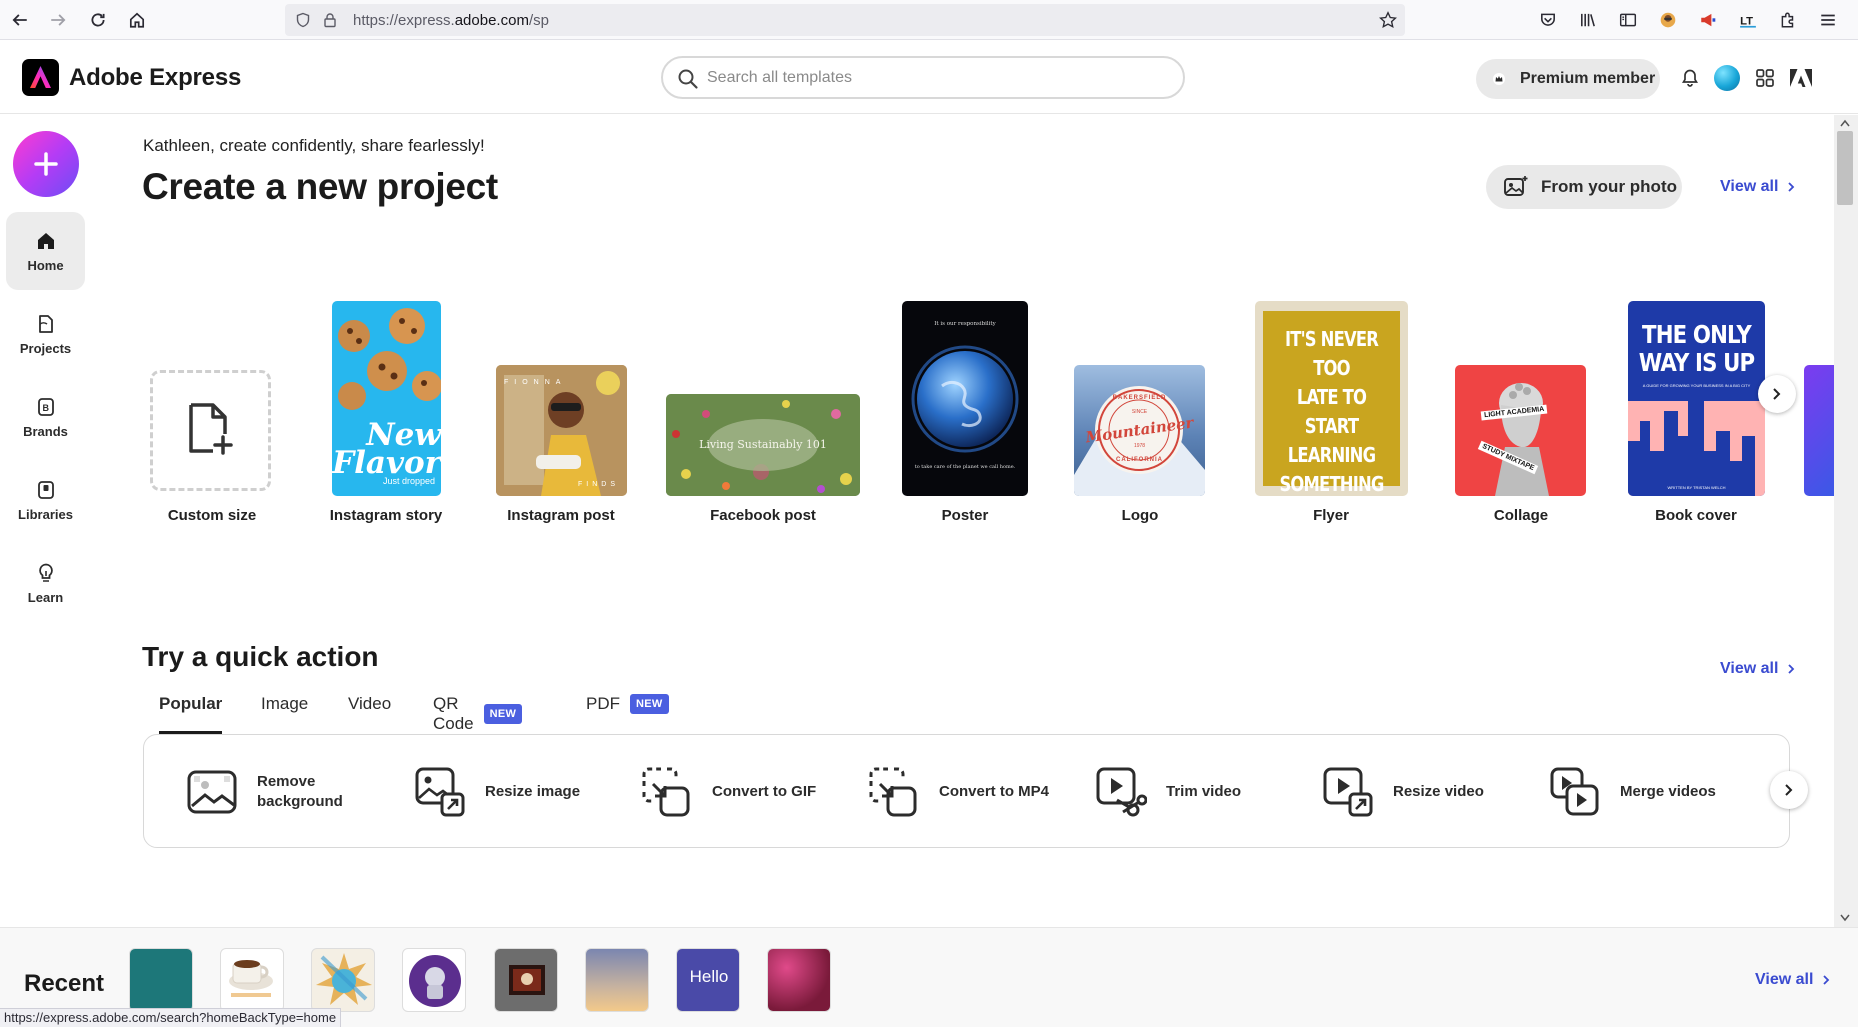 This screenshot has height=1027, width=1858. What do you see at coordinates (1520, 430) in the screenshot?
I see `collage-thumb: LIGHT ACADEMIA STUDY MIXTAPE` at bounding box center [1520, 430].